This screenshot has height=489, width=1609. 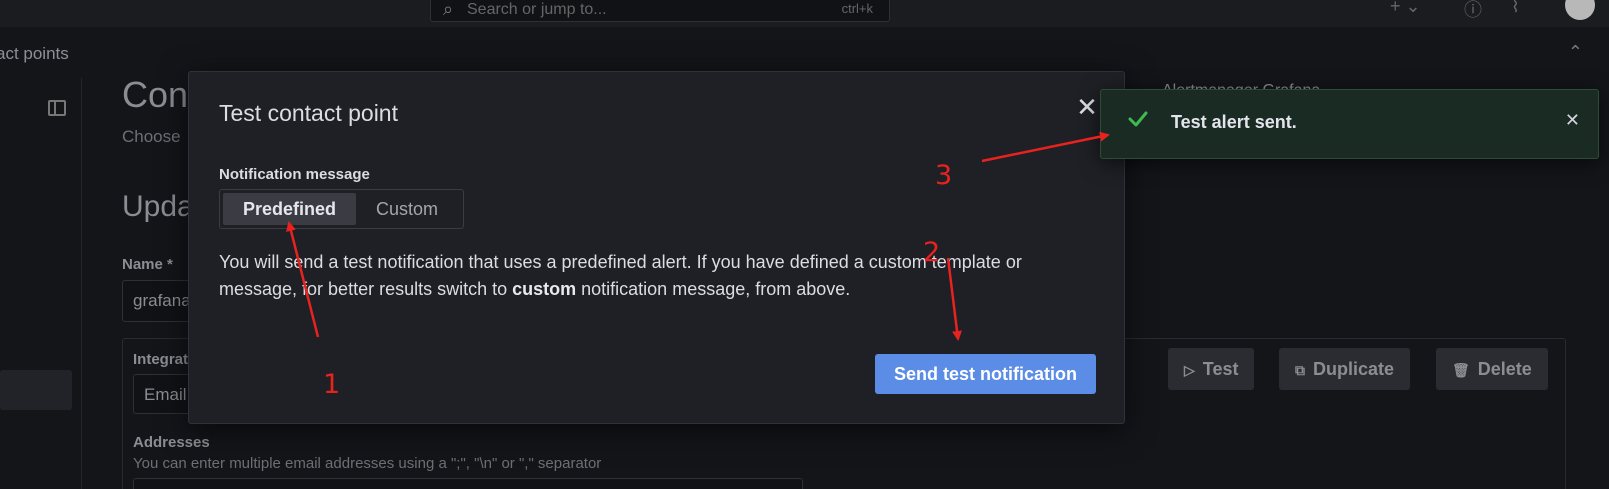 I want to click on name-value: grafana, so click(x=162, y=300).